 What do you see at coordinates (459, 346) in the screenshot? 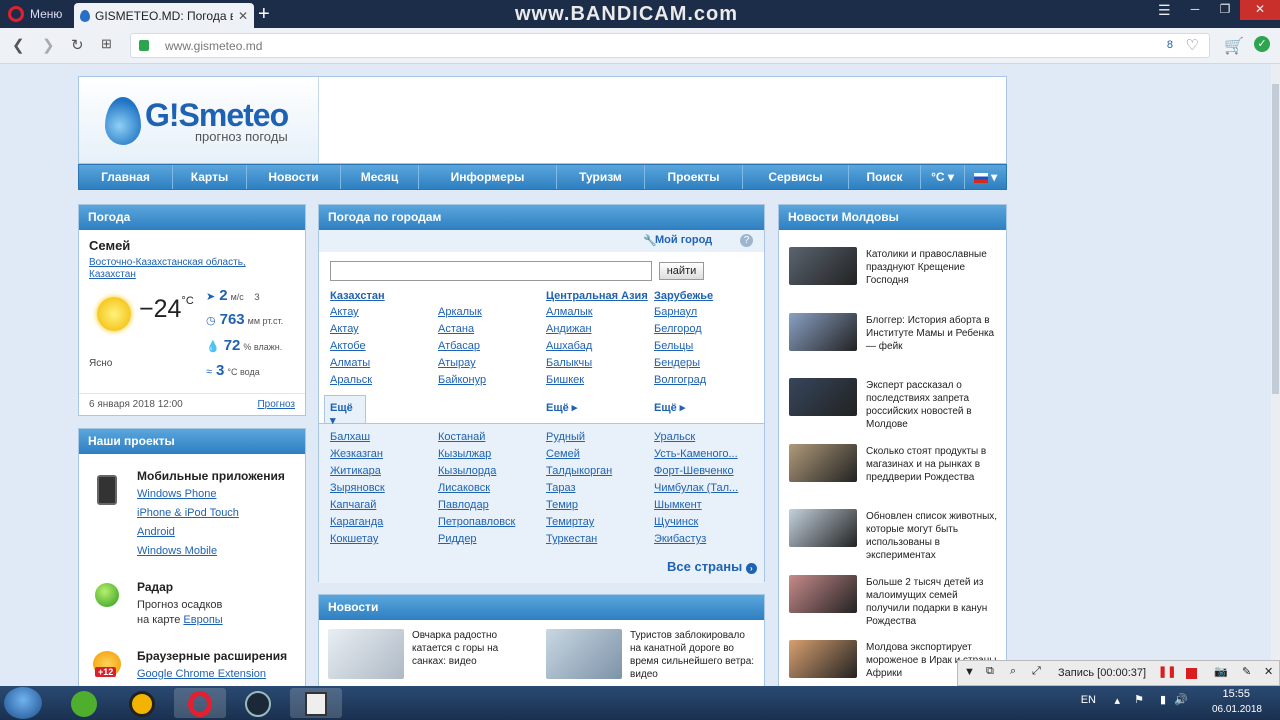
I see `city-link: Атбасар` at bounding box center [459, 346].